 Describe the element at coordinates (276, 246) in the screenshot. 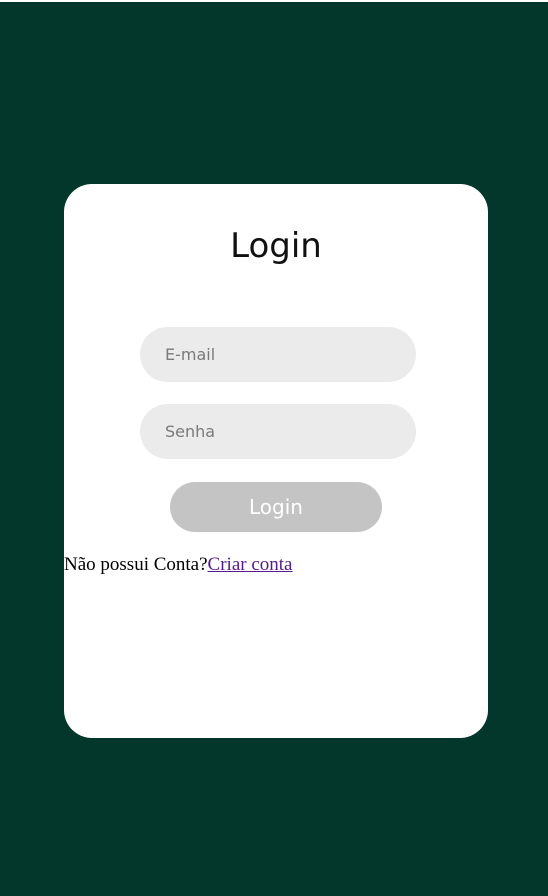

I see `page-title: Login` at that location.